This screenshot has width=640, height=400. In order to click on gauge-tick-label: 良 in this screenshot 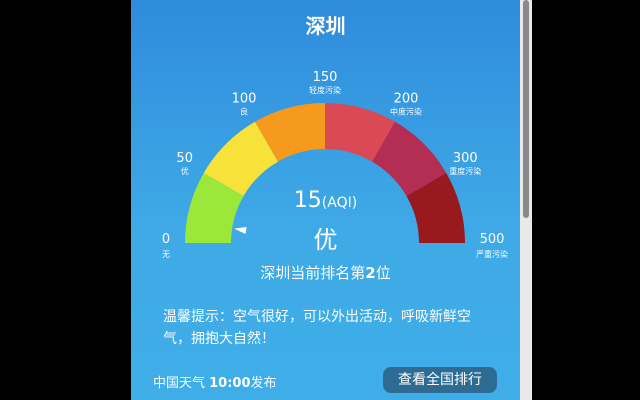, I will do `click(244, 112)`.